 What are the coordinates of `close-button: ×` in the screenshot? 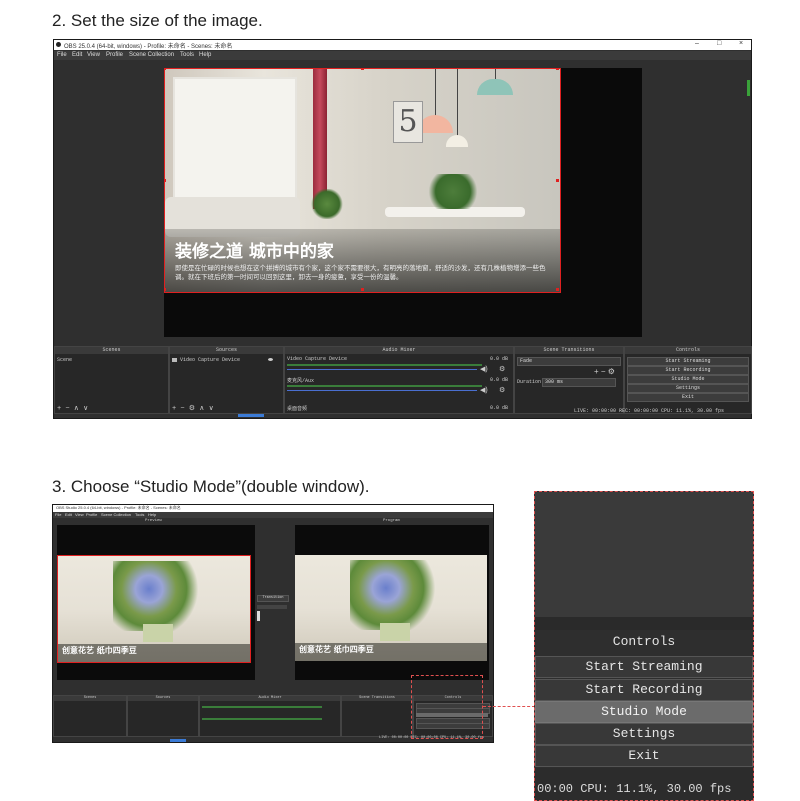 It's located at (741, 43).